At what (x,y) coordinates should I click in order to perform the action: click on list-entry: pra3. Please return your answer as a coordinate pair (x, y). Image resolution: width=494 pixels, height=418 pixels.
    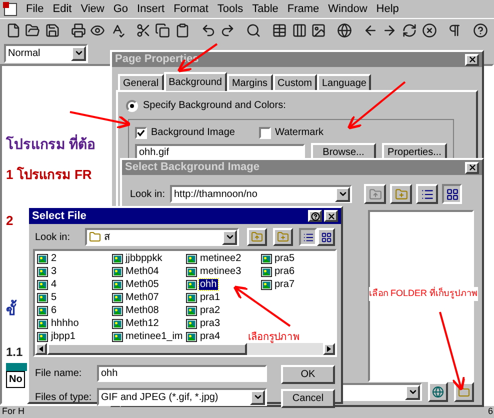
    Looking at the image, I should click on (210, 323).